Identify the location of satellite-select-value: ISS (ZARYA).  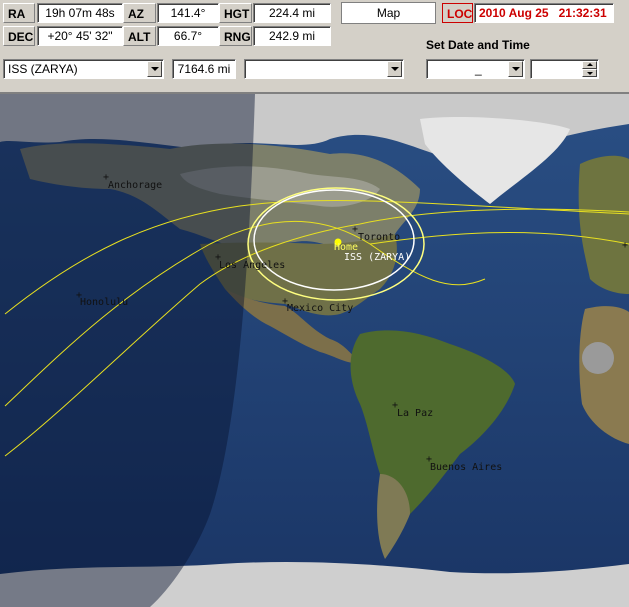
(43, 69).